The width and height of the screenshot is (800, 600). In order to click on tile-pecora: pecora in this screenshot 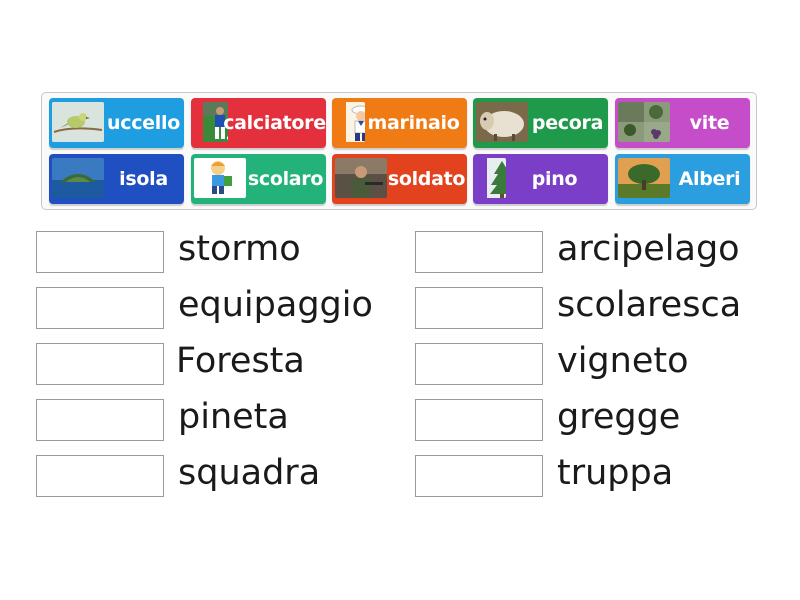, I will do `click(540, 123)`.